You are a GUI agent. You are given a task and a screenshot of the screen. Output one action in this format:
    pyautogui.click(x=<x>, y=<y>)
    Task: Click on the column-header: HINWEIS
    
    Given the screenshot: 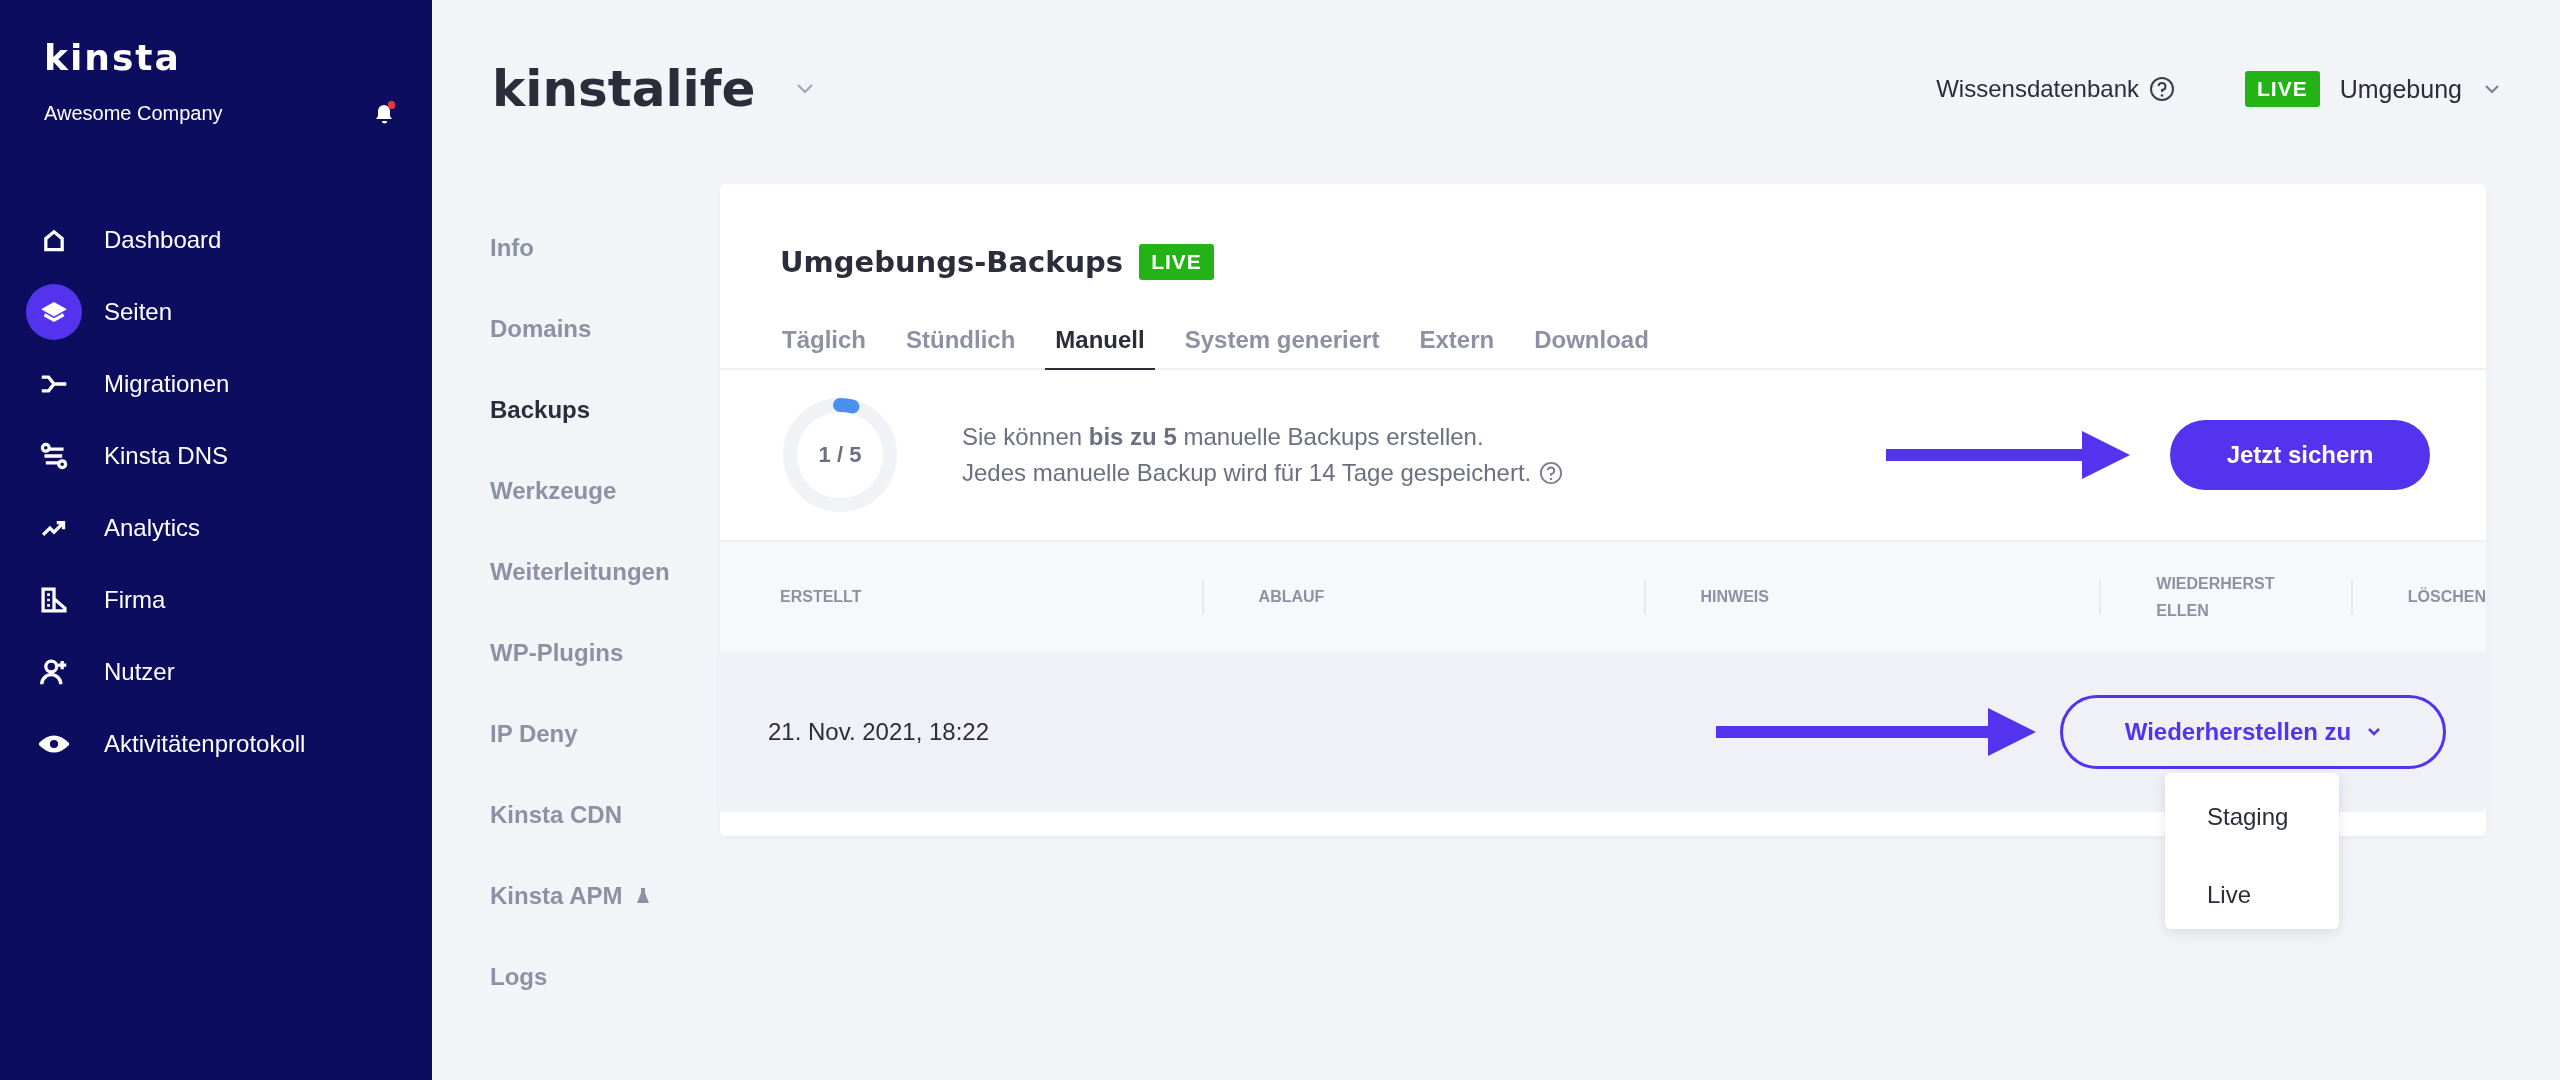 What is the action you would take?
    pyautogui.click(x=1735, y=597)
    